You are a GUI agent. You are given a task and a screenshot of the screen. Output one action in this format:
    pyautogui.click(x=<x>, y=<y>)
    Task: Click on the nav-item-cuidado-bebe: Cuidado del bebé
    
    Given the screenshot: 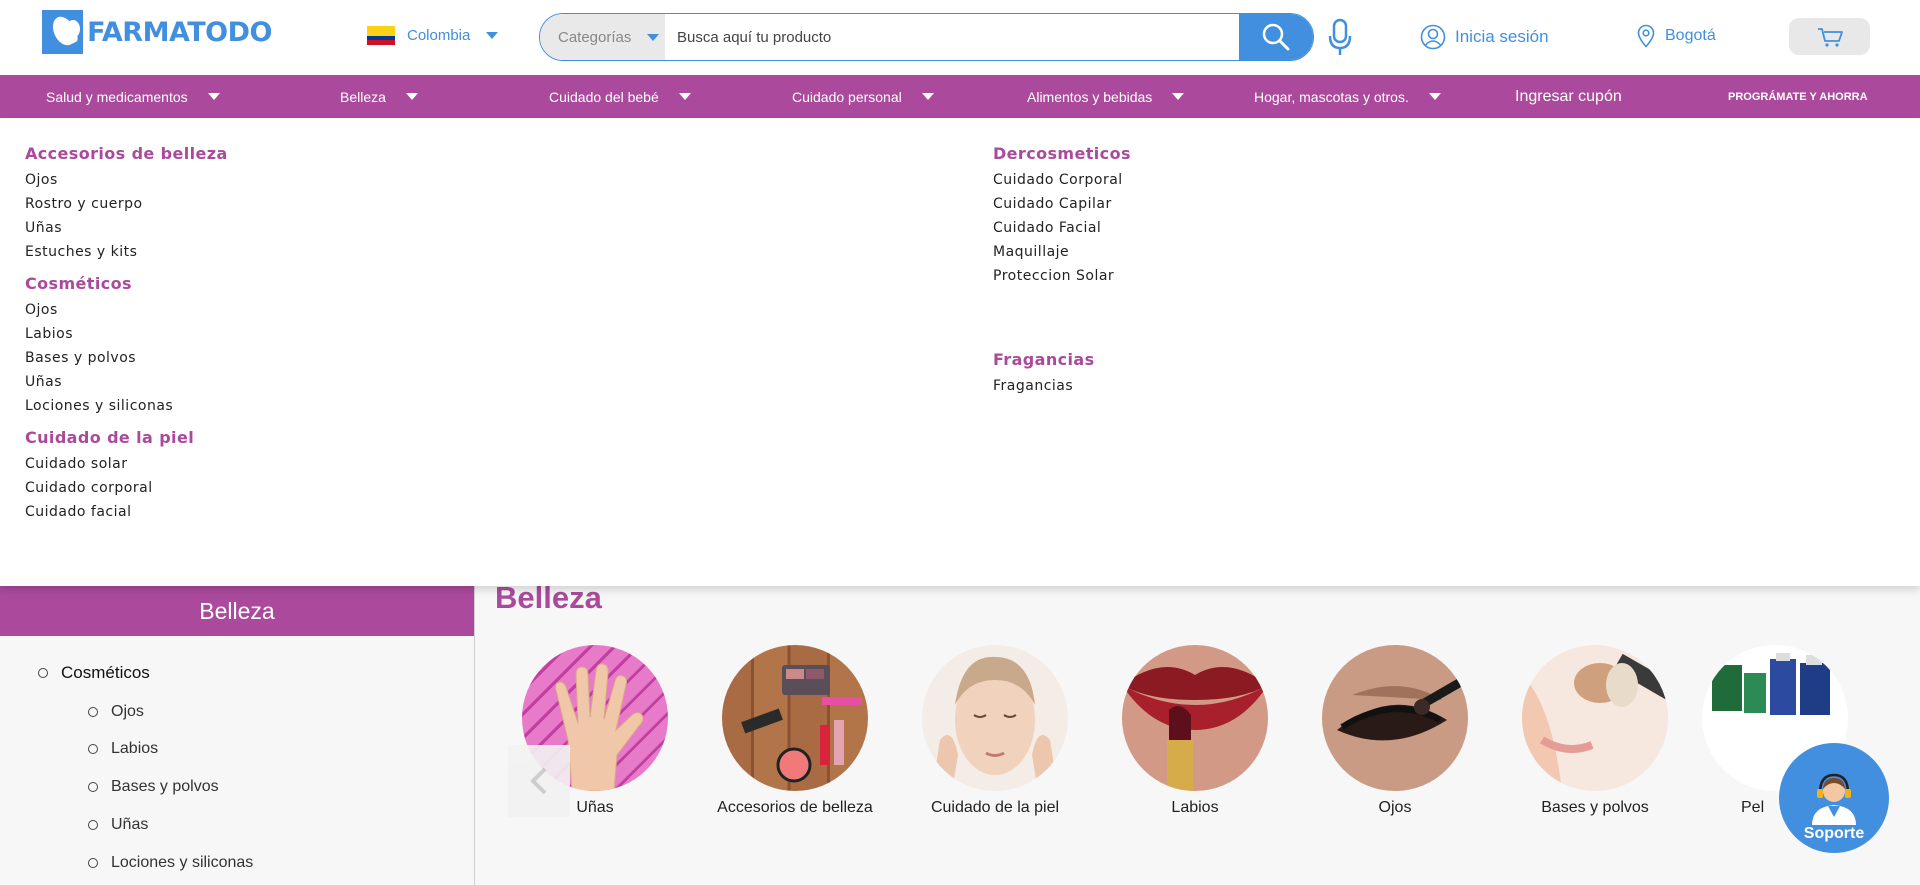 What is the action you would take?
    pyautogui.click(x=620, y=96)
    